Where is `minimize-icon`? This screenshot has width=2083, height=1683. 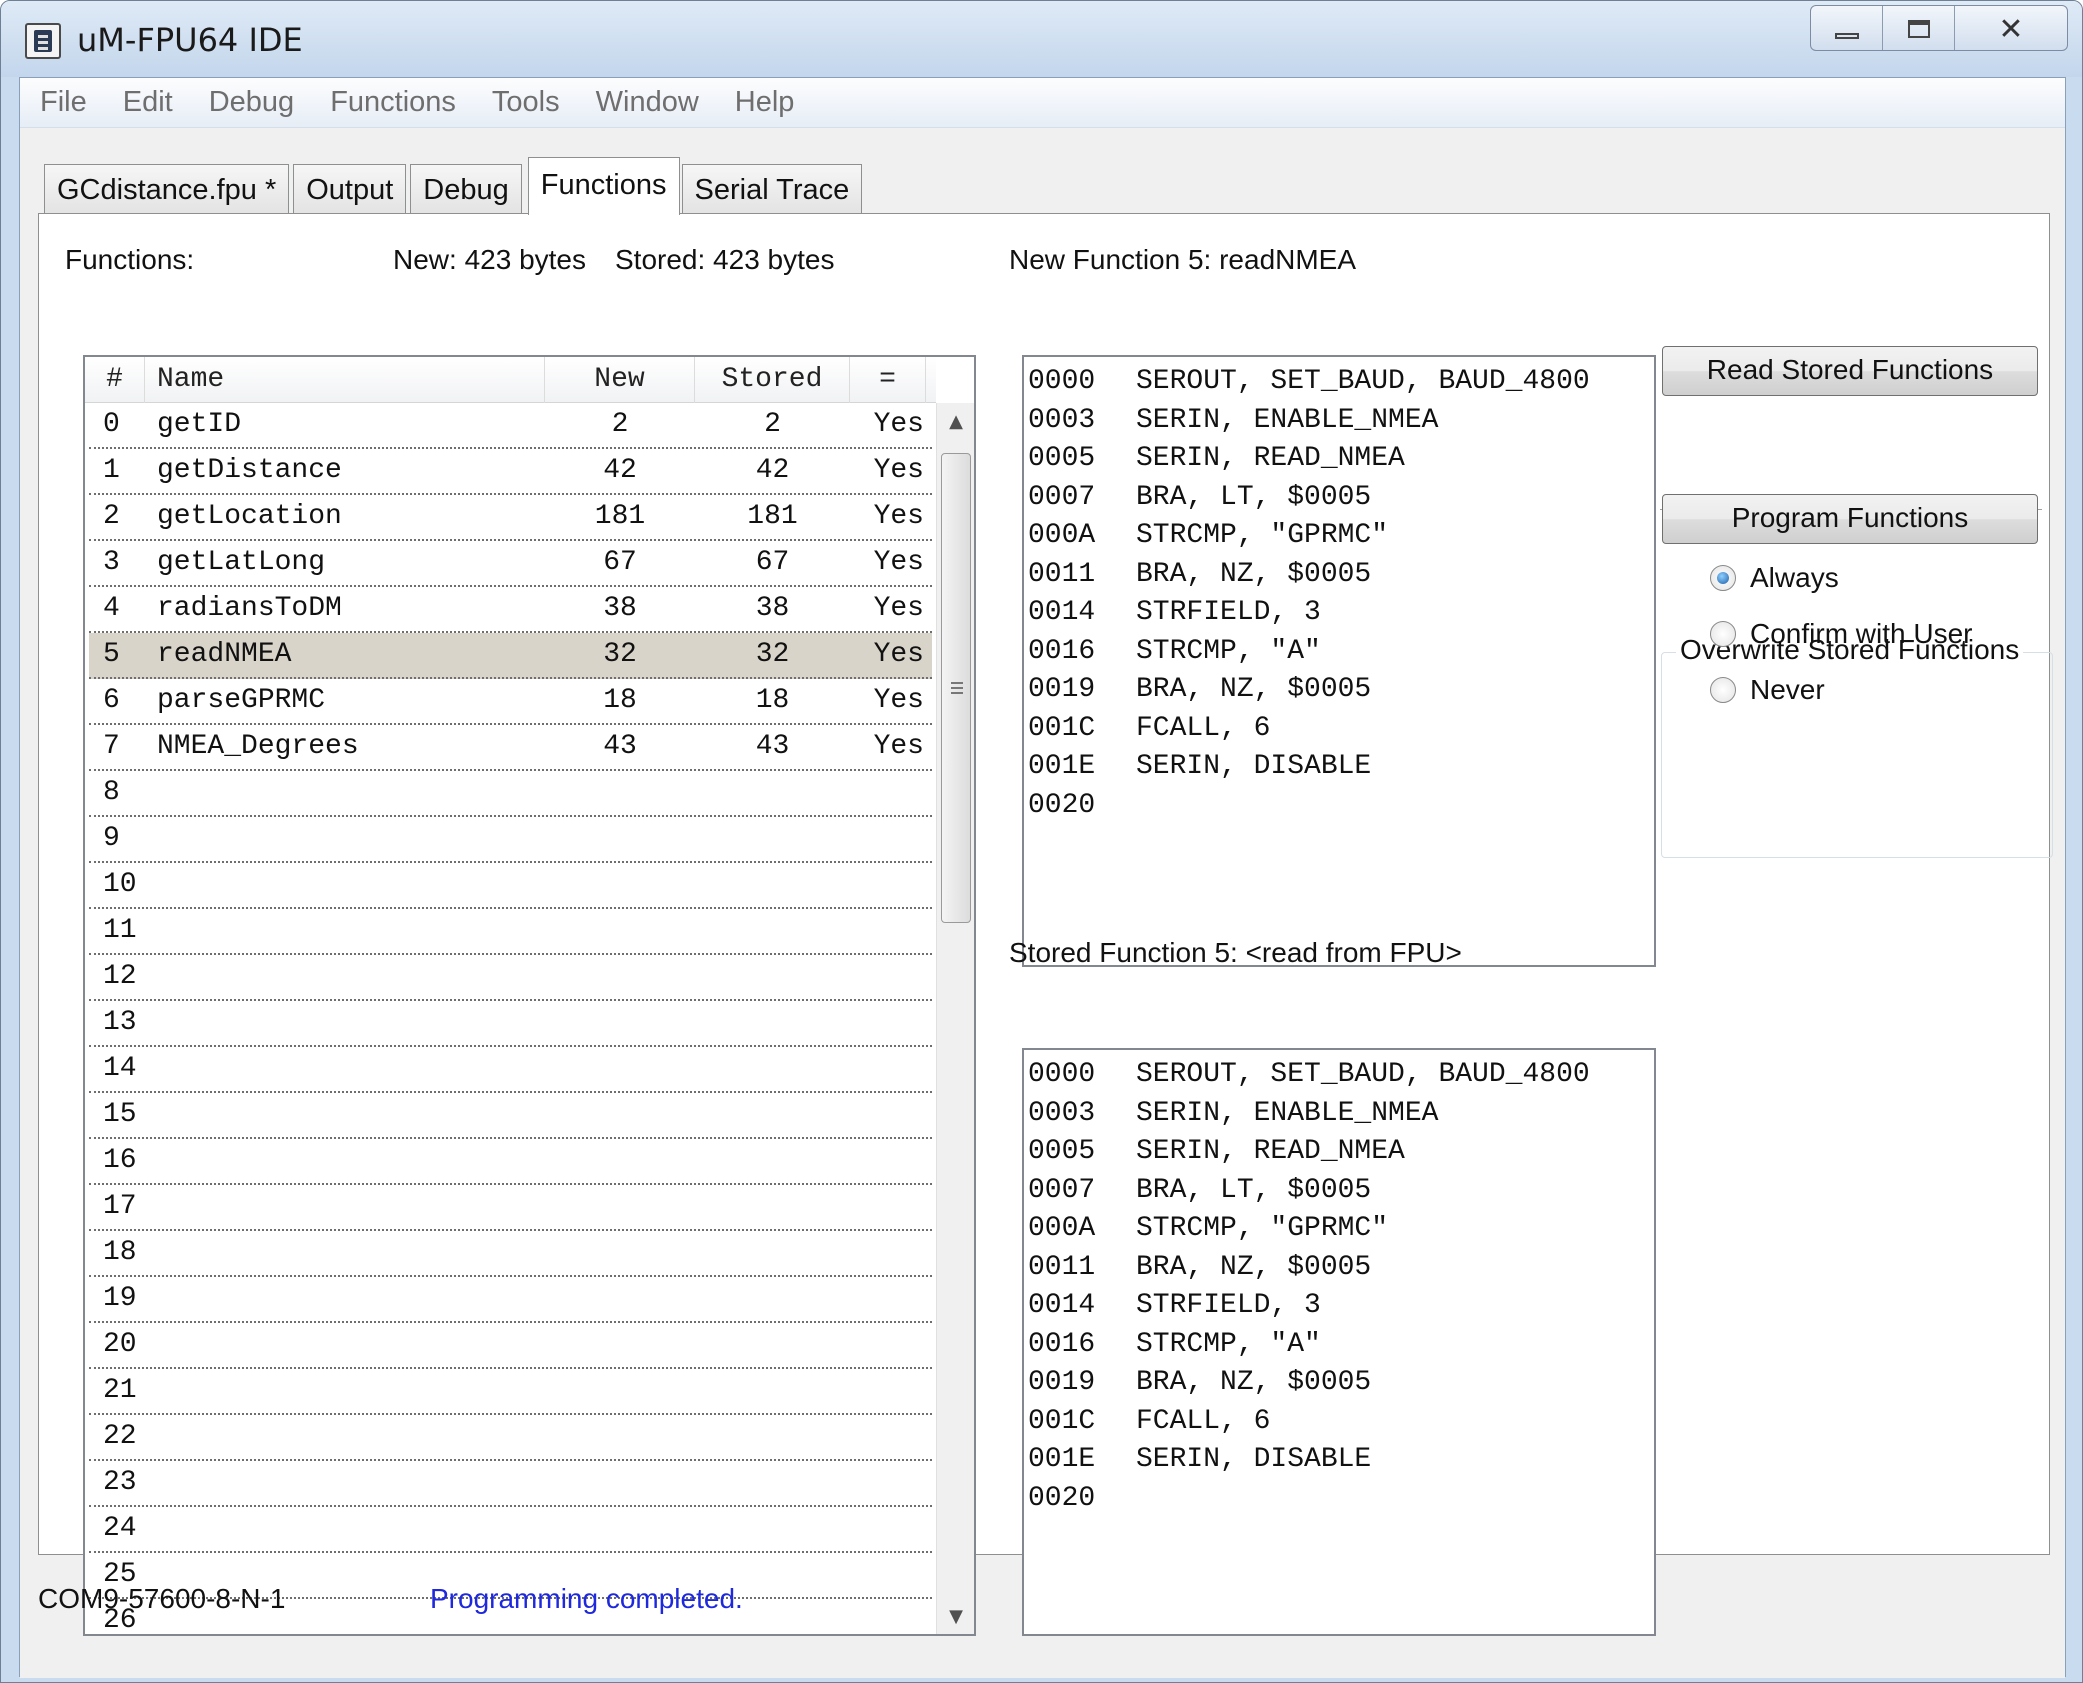
minimize-icon is located at coordinates (1846, 36).